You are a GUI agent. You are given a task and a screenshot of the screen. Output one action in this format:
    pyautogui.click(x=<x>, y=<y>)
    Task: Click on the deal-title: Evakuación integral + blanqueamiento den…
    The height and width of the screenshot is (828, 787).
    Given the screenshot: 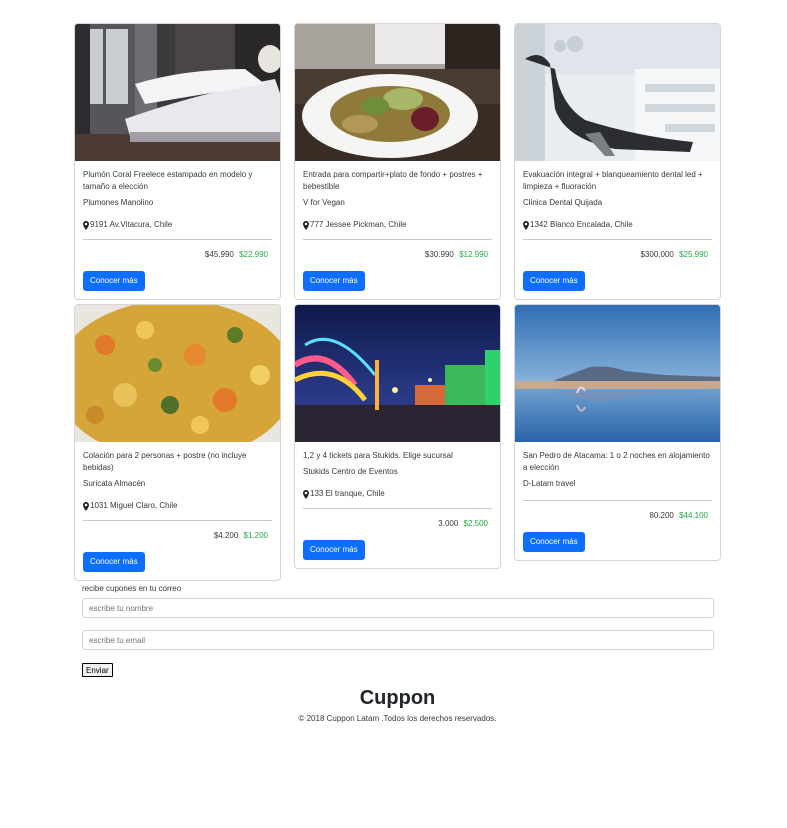 What is the action you would take?
    pyautogui.click(x=613, y=180)
    